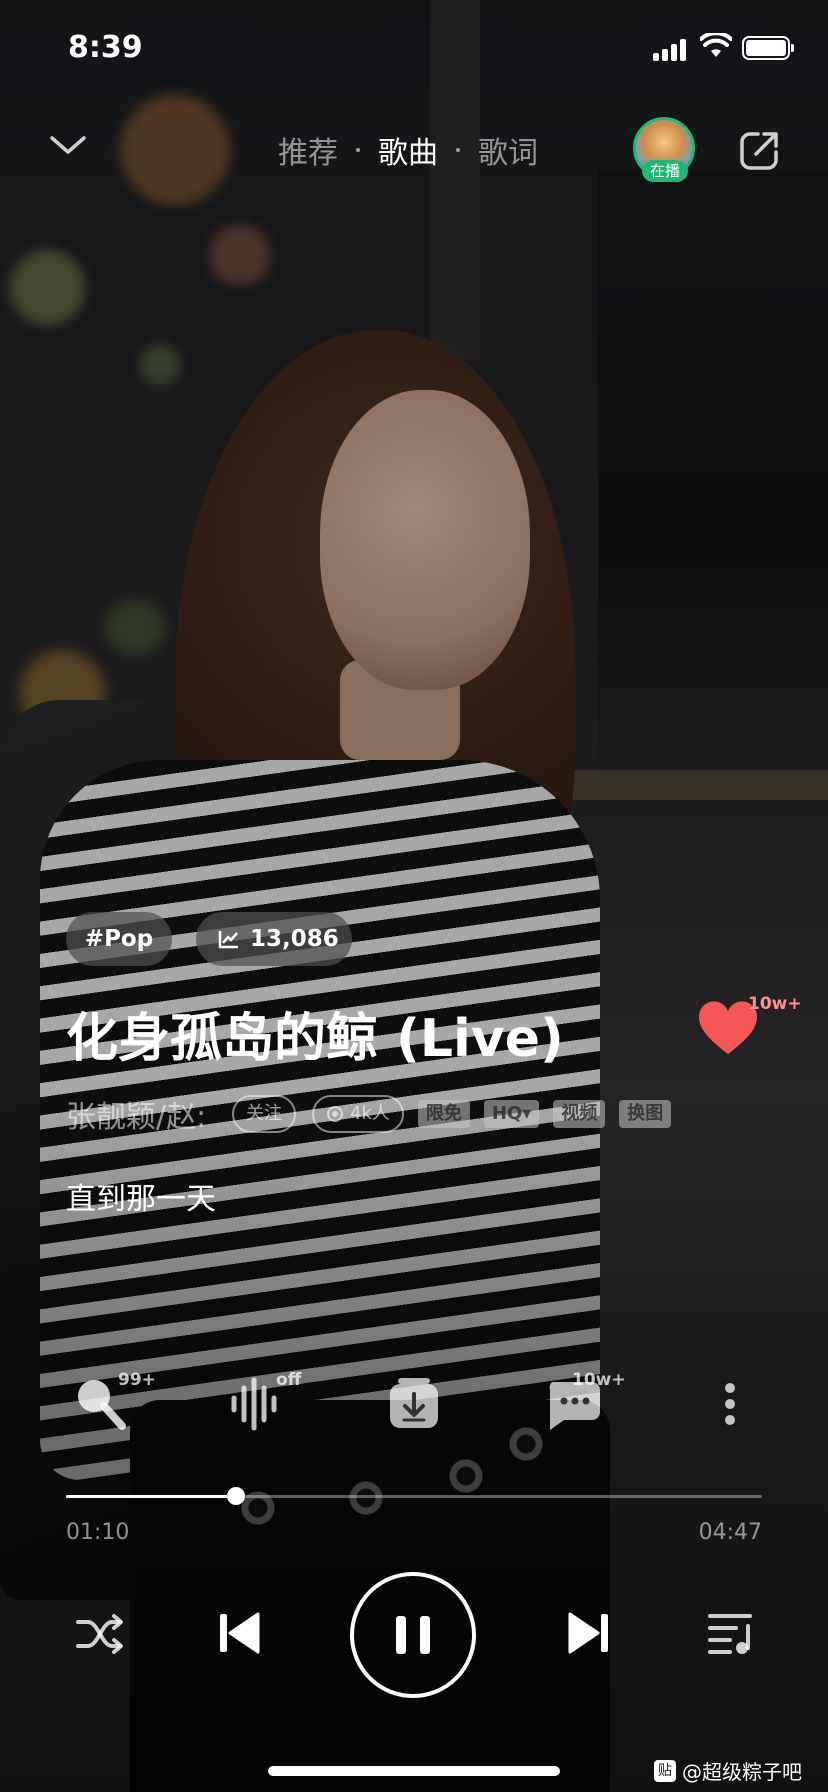 This screenshot has width=828, height=1792. What do you see at coordinates (68, 145) in the screenshot?
I see `chevron-down-icon` at bounding box center [68, 145].